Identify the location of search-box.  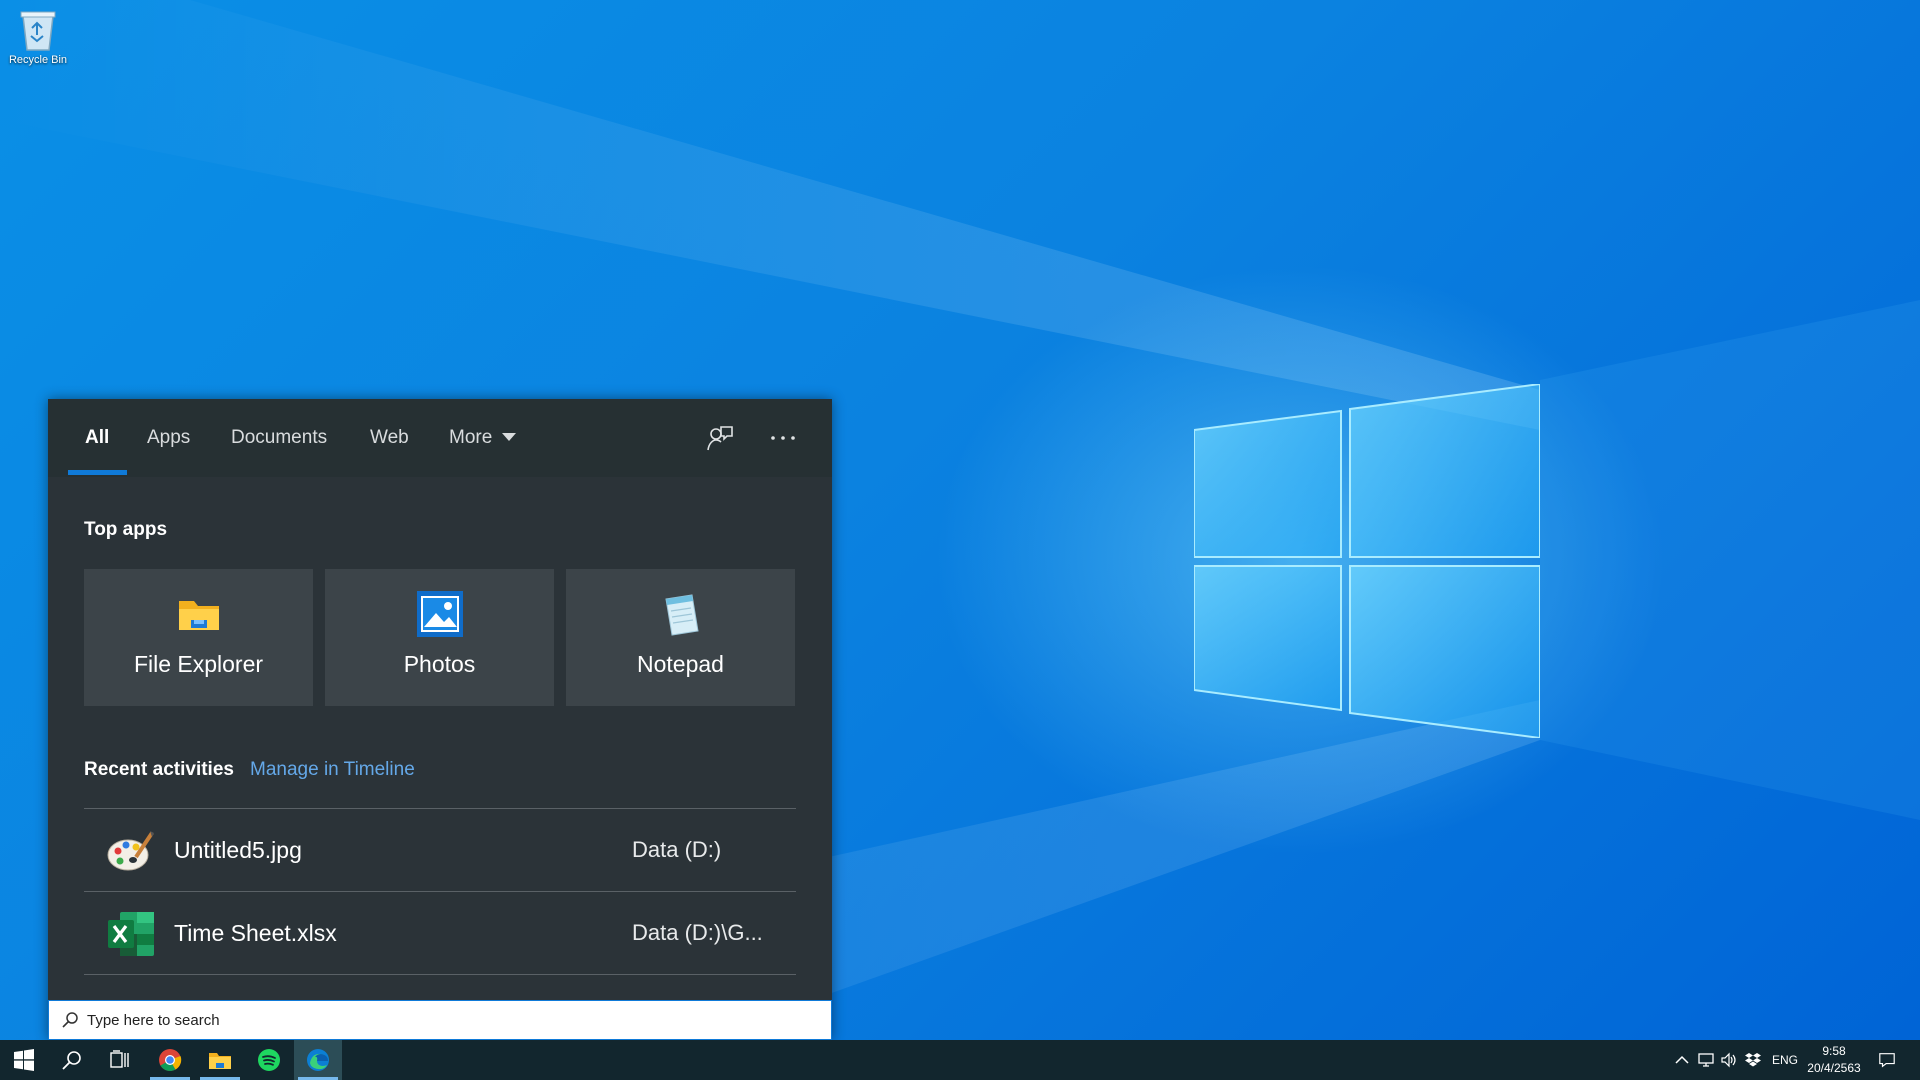
(440, 1020).